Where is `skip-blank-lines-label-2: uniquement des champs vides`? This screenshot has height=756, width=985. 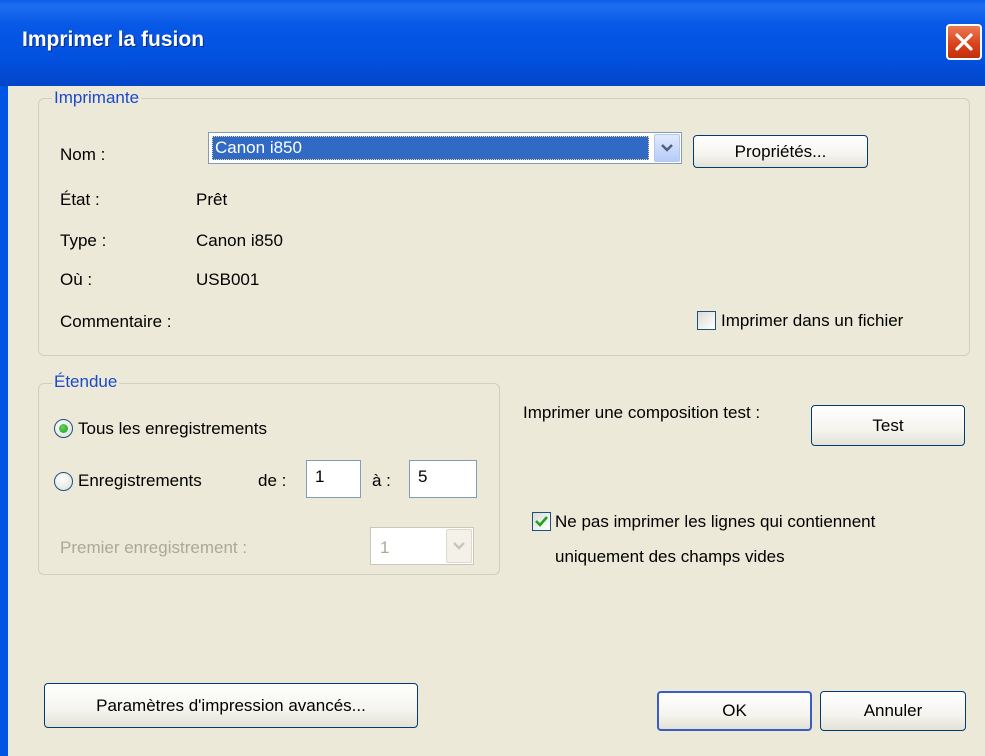
skip-blank-lines-label-2: uniquement des champs vides is located at coordinates (670, 557).